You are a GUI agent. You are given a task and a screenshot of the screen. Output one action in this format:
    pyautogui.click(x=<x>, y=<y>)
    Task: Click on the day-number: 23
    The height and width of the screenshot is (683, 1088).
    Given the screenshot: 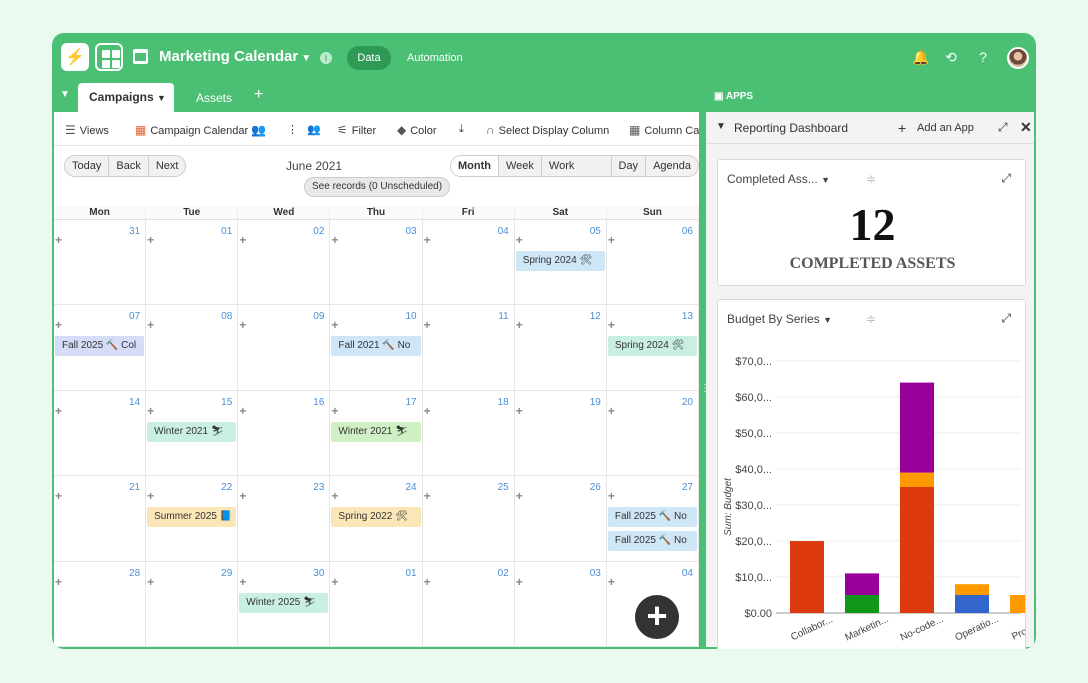 What is the action you would take?
    pyautogui.click(x=318, y=487)
    